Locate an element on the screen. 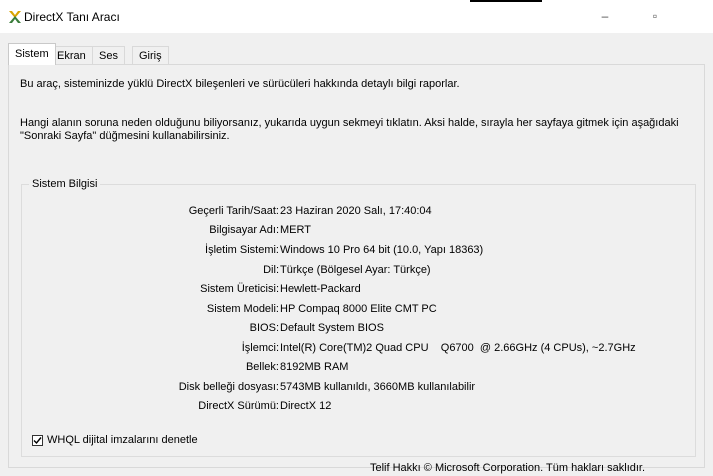 This screenshot has width=713, height=476. info-label: İşlemci: is located at coordinates (260, 348).